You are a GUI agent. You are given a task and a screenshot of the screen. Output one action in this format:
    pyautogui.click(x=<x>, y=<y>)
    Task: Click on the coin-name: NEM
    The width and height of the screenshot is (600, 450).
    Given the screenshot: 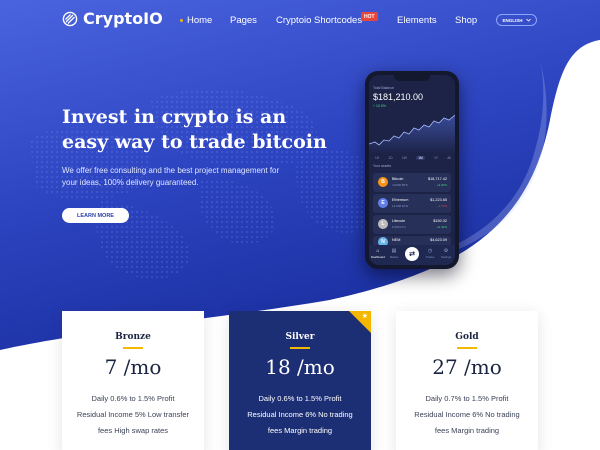 What is the action you would take?
    pyautogui.click(x=396, y=240)
    